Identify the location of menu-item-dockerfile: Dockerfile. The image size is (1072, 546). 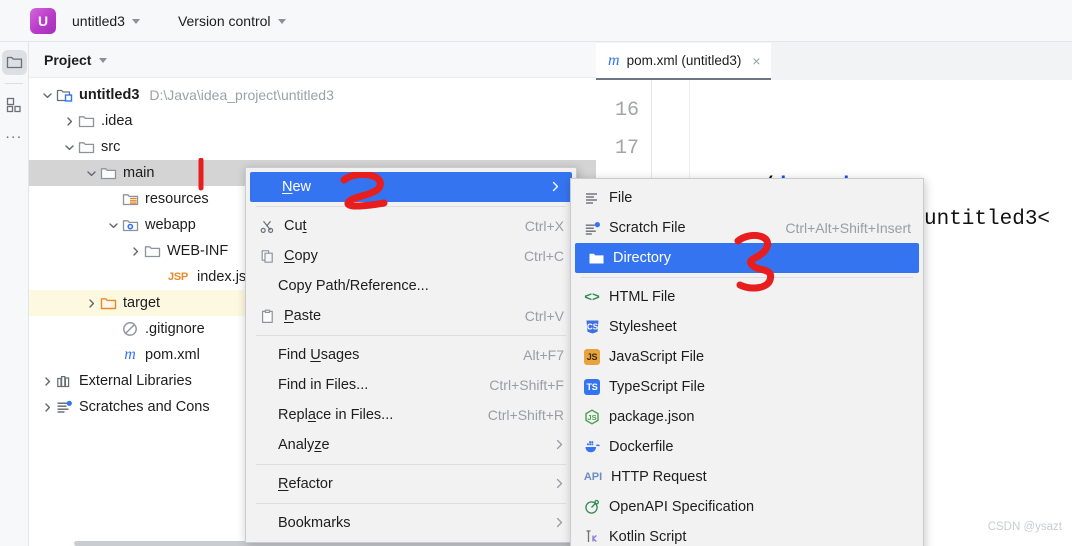
(747, 447).